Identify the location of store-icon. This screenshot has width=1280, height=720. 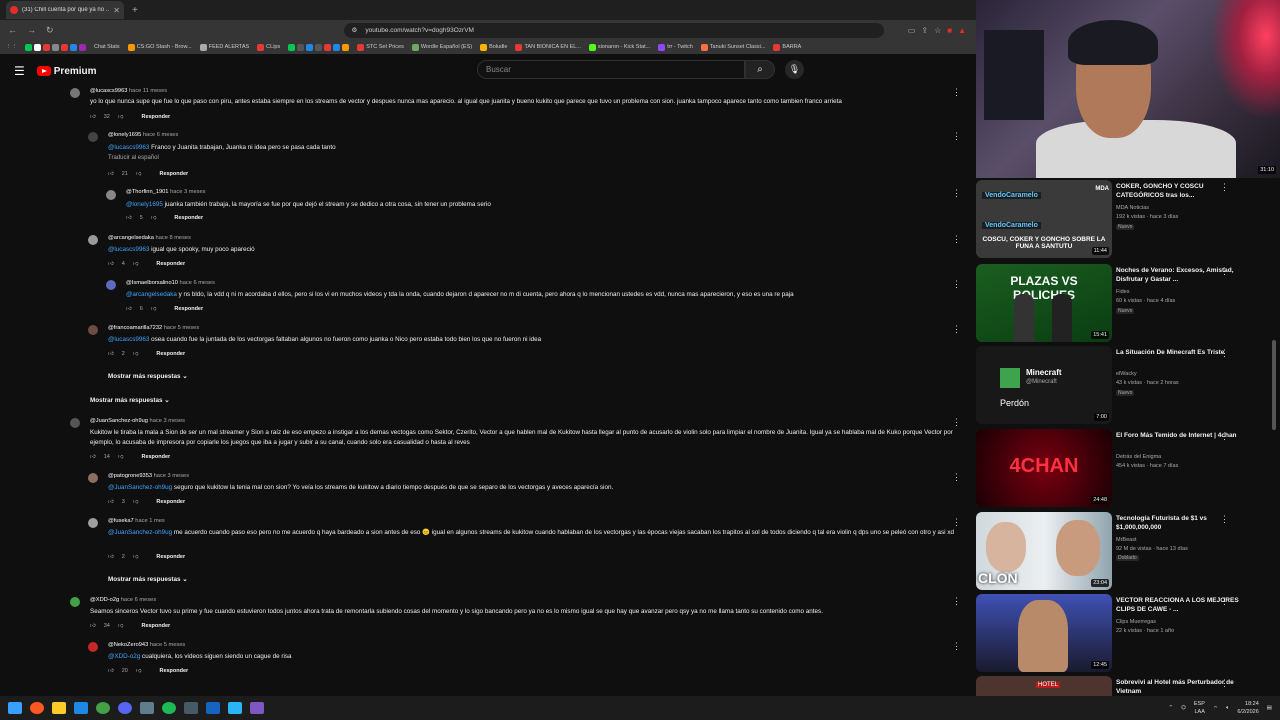
(81, 708).